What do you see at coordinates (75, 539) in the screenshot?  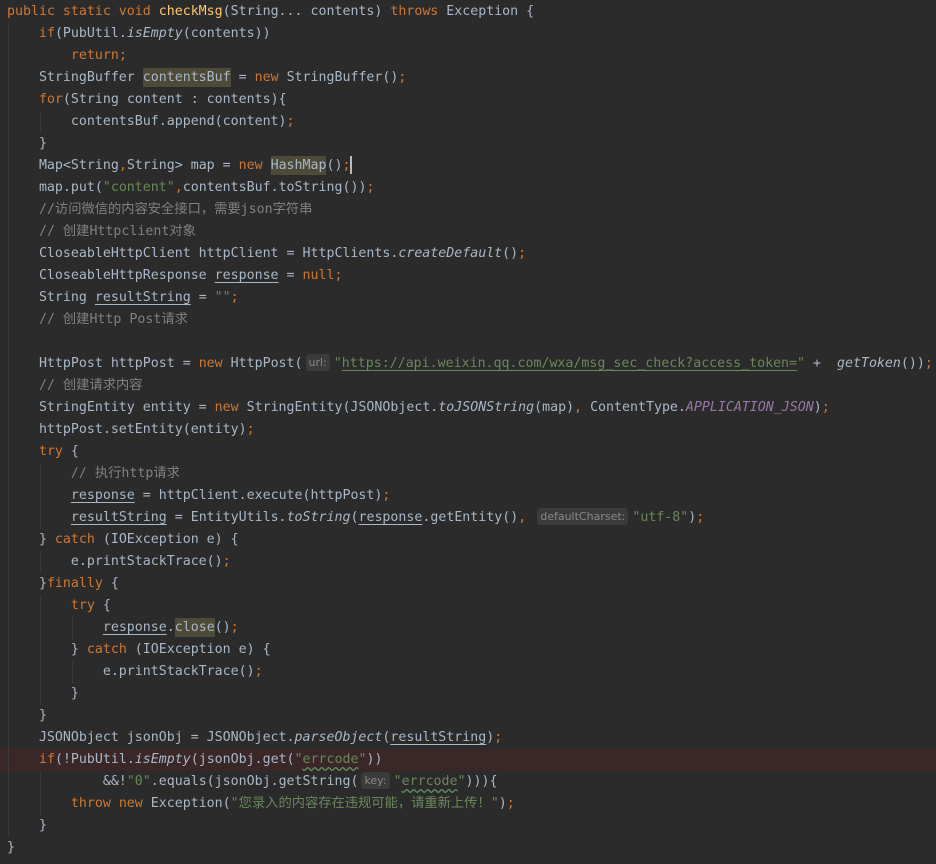 I see `code-token: catch` at bounding box center [75, 539].